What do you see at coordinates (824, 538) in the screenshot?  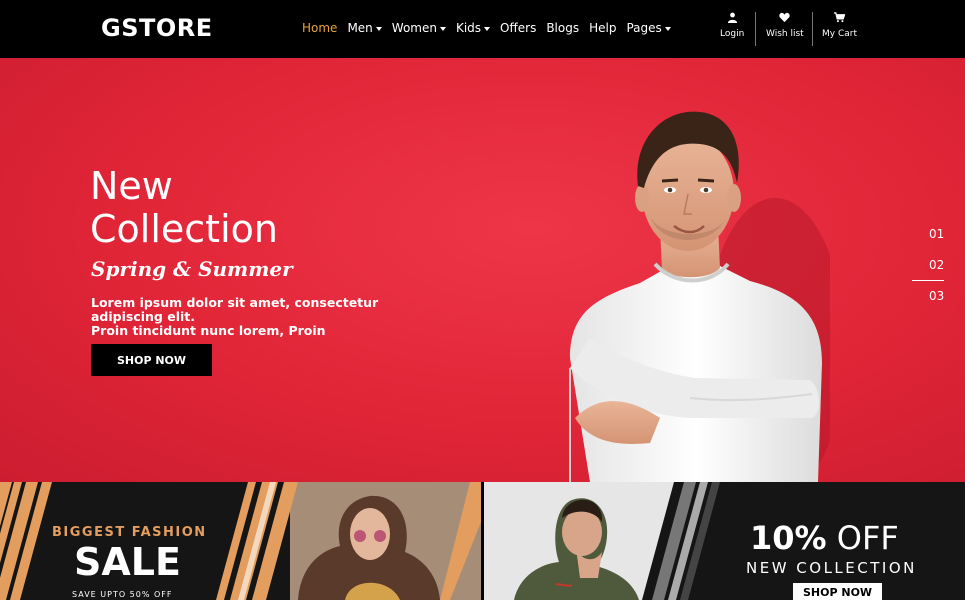 I see `banner-discount-heading: 10% OFF` at bounding box center [824, 538].